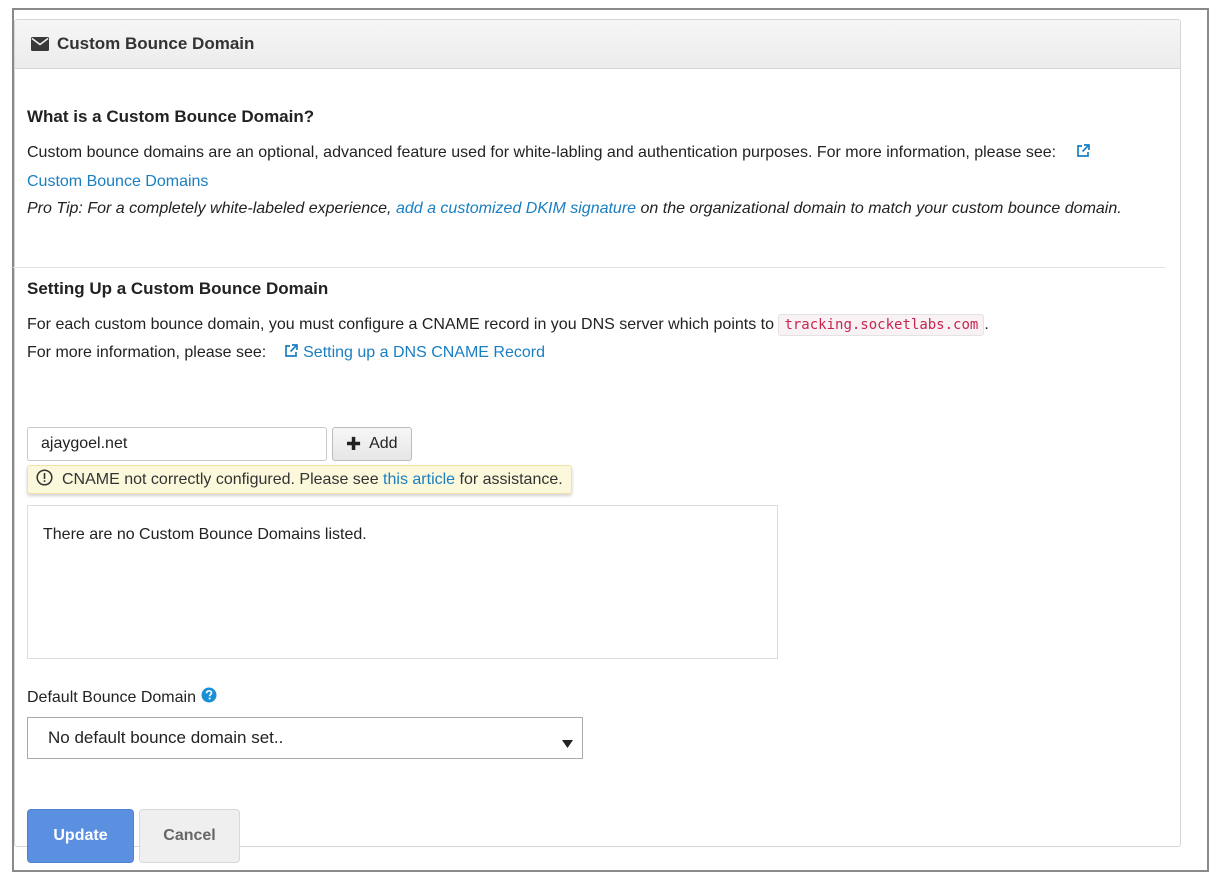  Describe the element at coordinates (209, 697) in the screenshot. I see `question-circle-icon` at that location.